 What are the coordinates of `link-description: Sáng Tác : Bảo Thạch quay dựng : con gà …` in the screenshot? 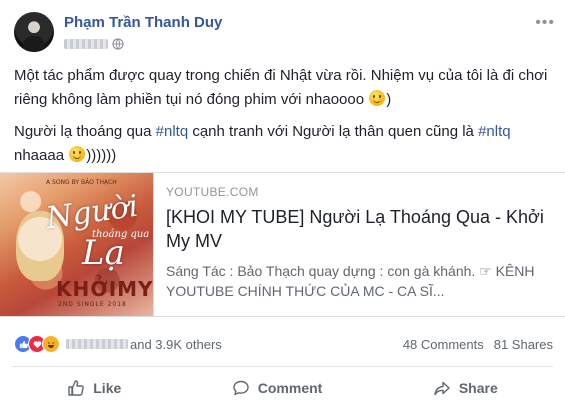 It's located at (350, 281).